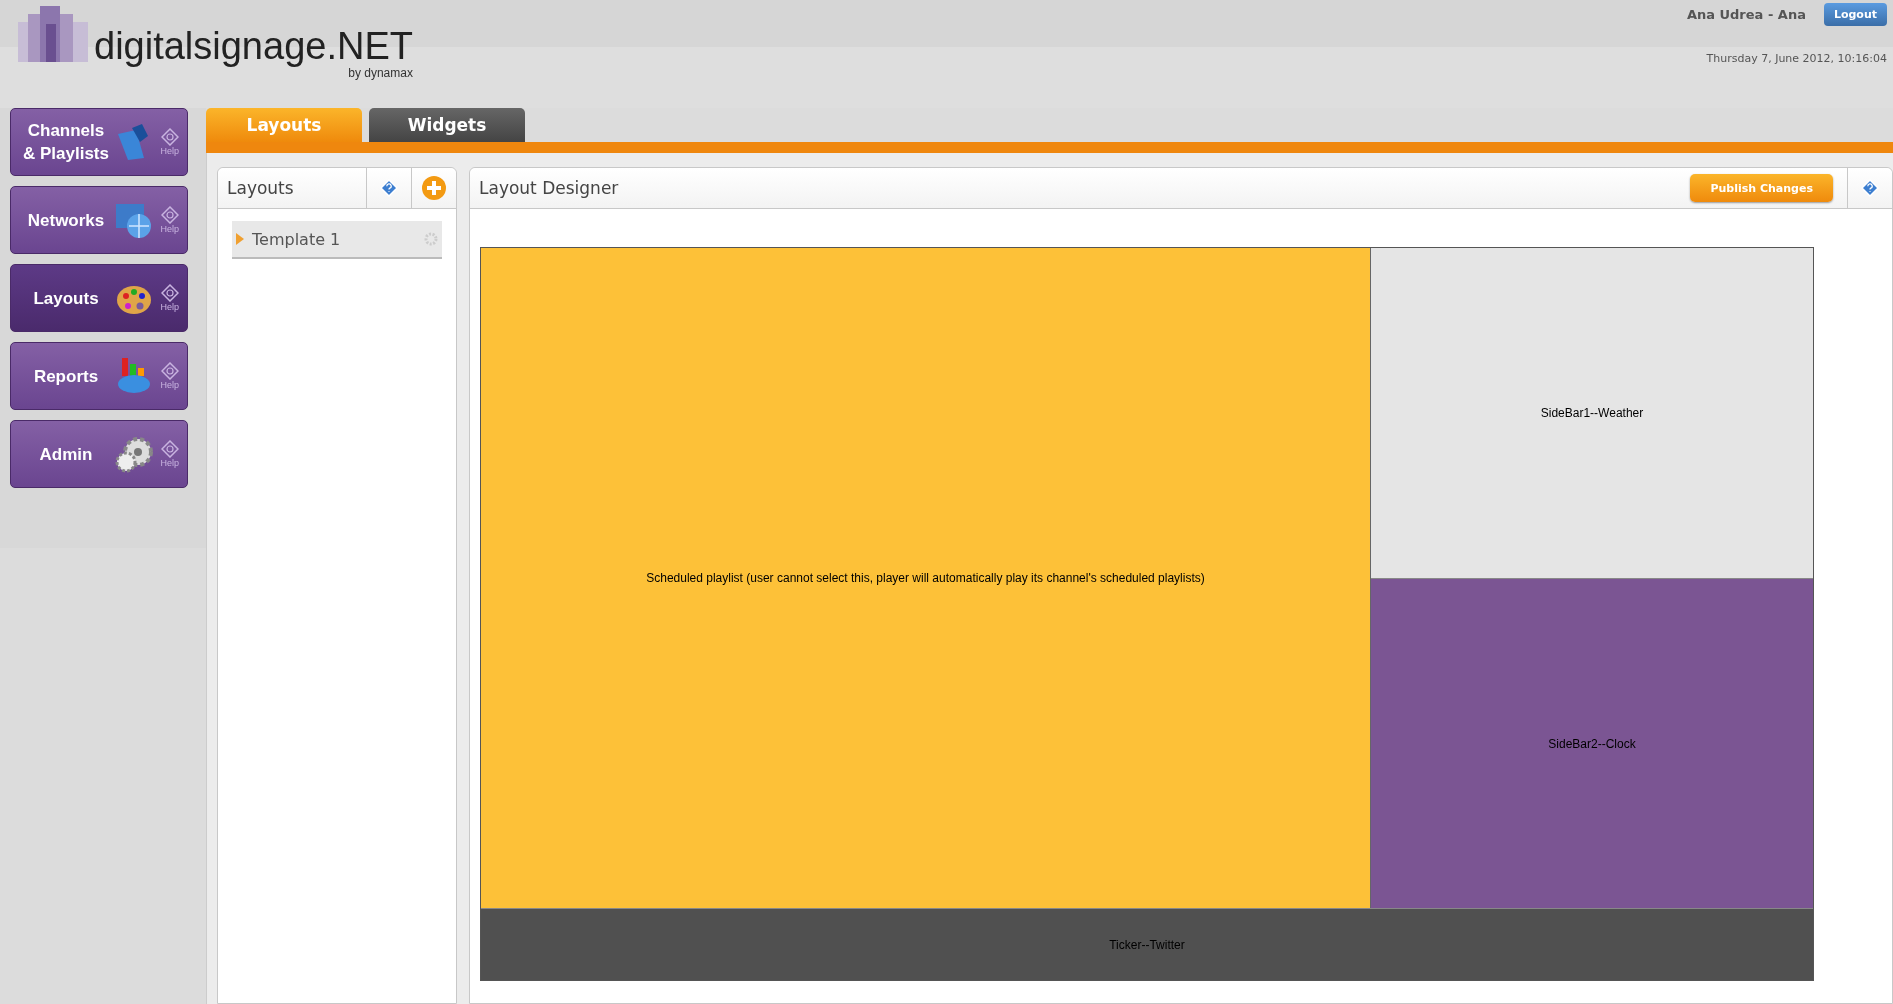 Image resolution: width=1893 pixels, height=1004 pixels. I want to click on logout-button: Logout, so click(1855, 14).